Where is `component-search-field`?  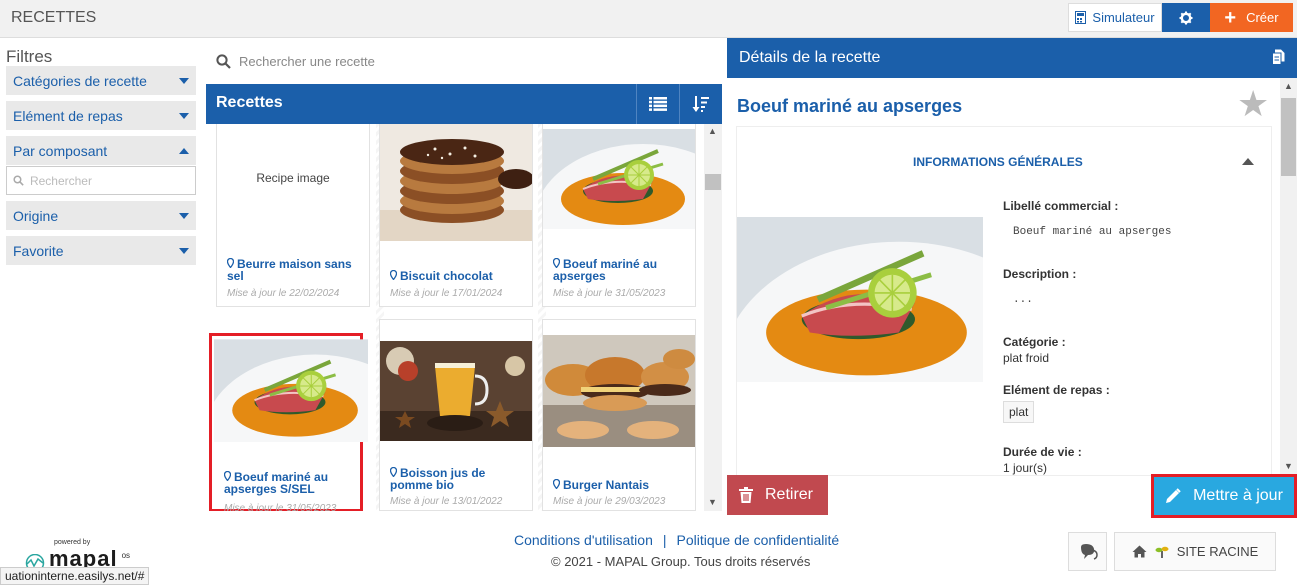
component-search-field is located at coordinates (101, 180).